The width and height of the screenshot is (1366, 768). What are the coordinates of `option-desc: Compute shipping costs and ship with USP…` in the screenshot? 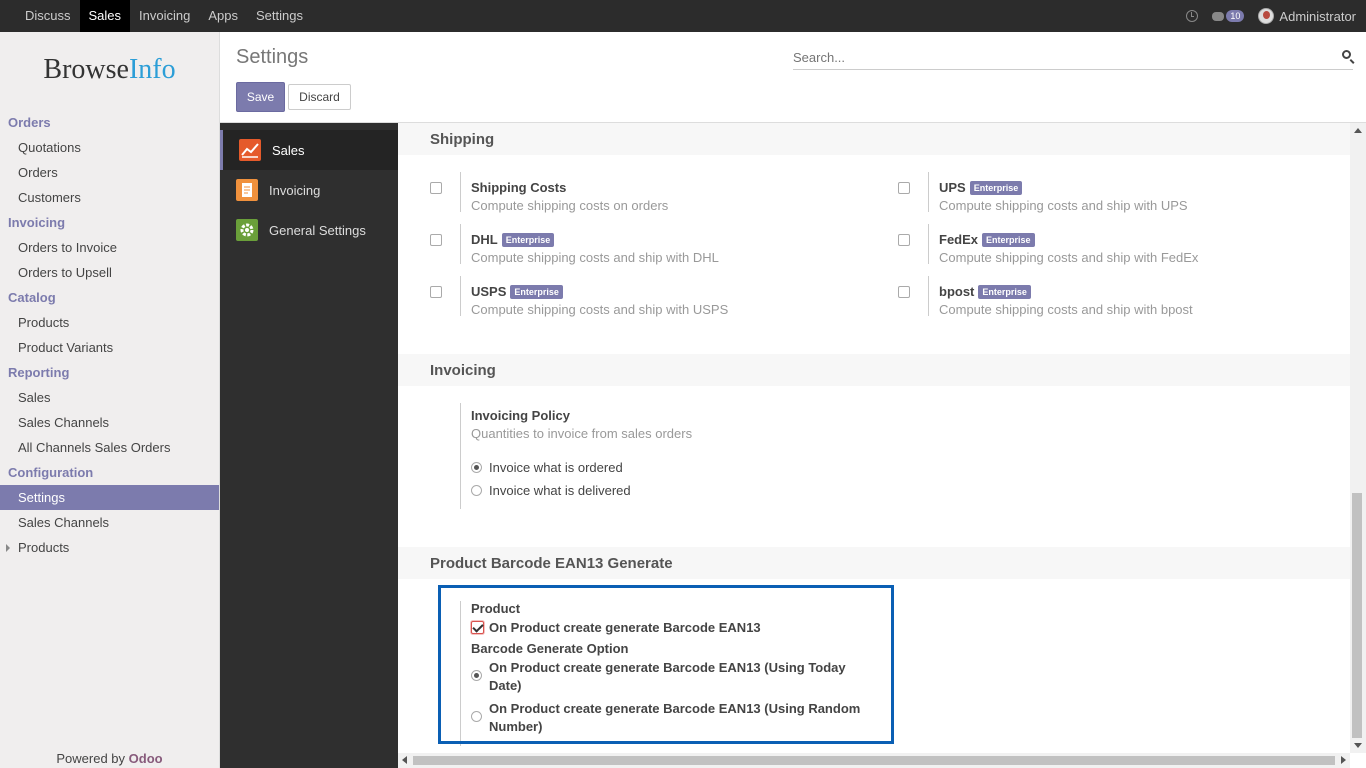 It's located at (600, 309).